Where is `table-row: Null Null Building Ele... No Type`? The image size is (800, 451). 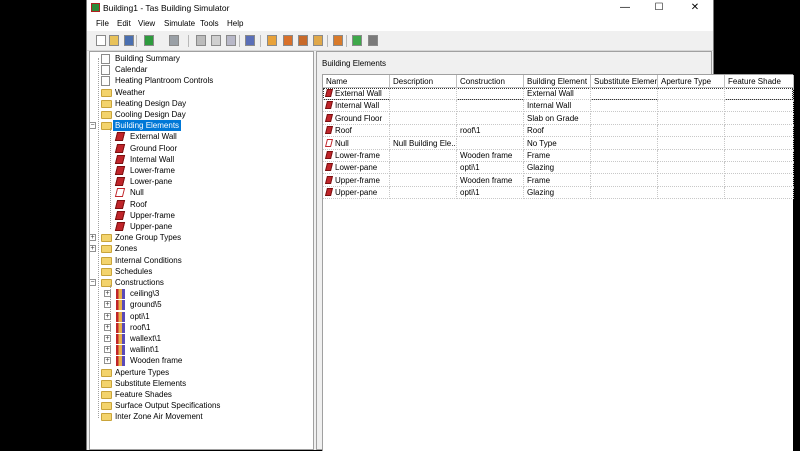 table-row: Null Null Building Ele... No Type is located at coordinates (558, 143).